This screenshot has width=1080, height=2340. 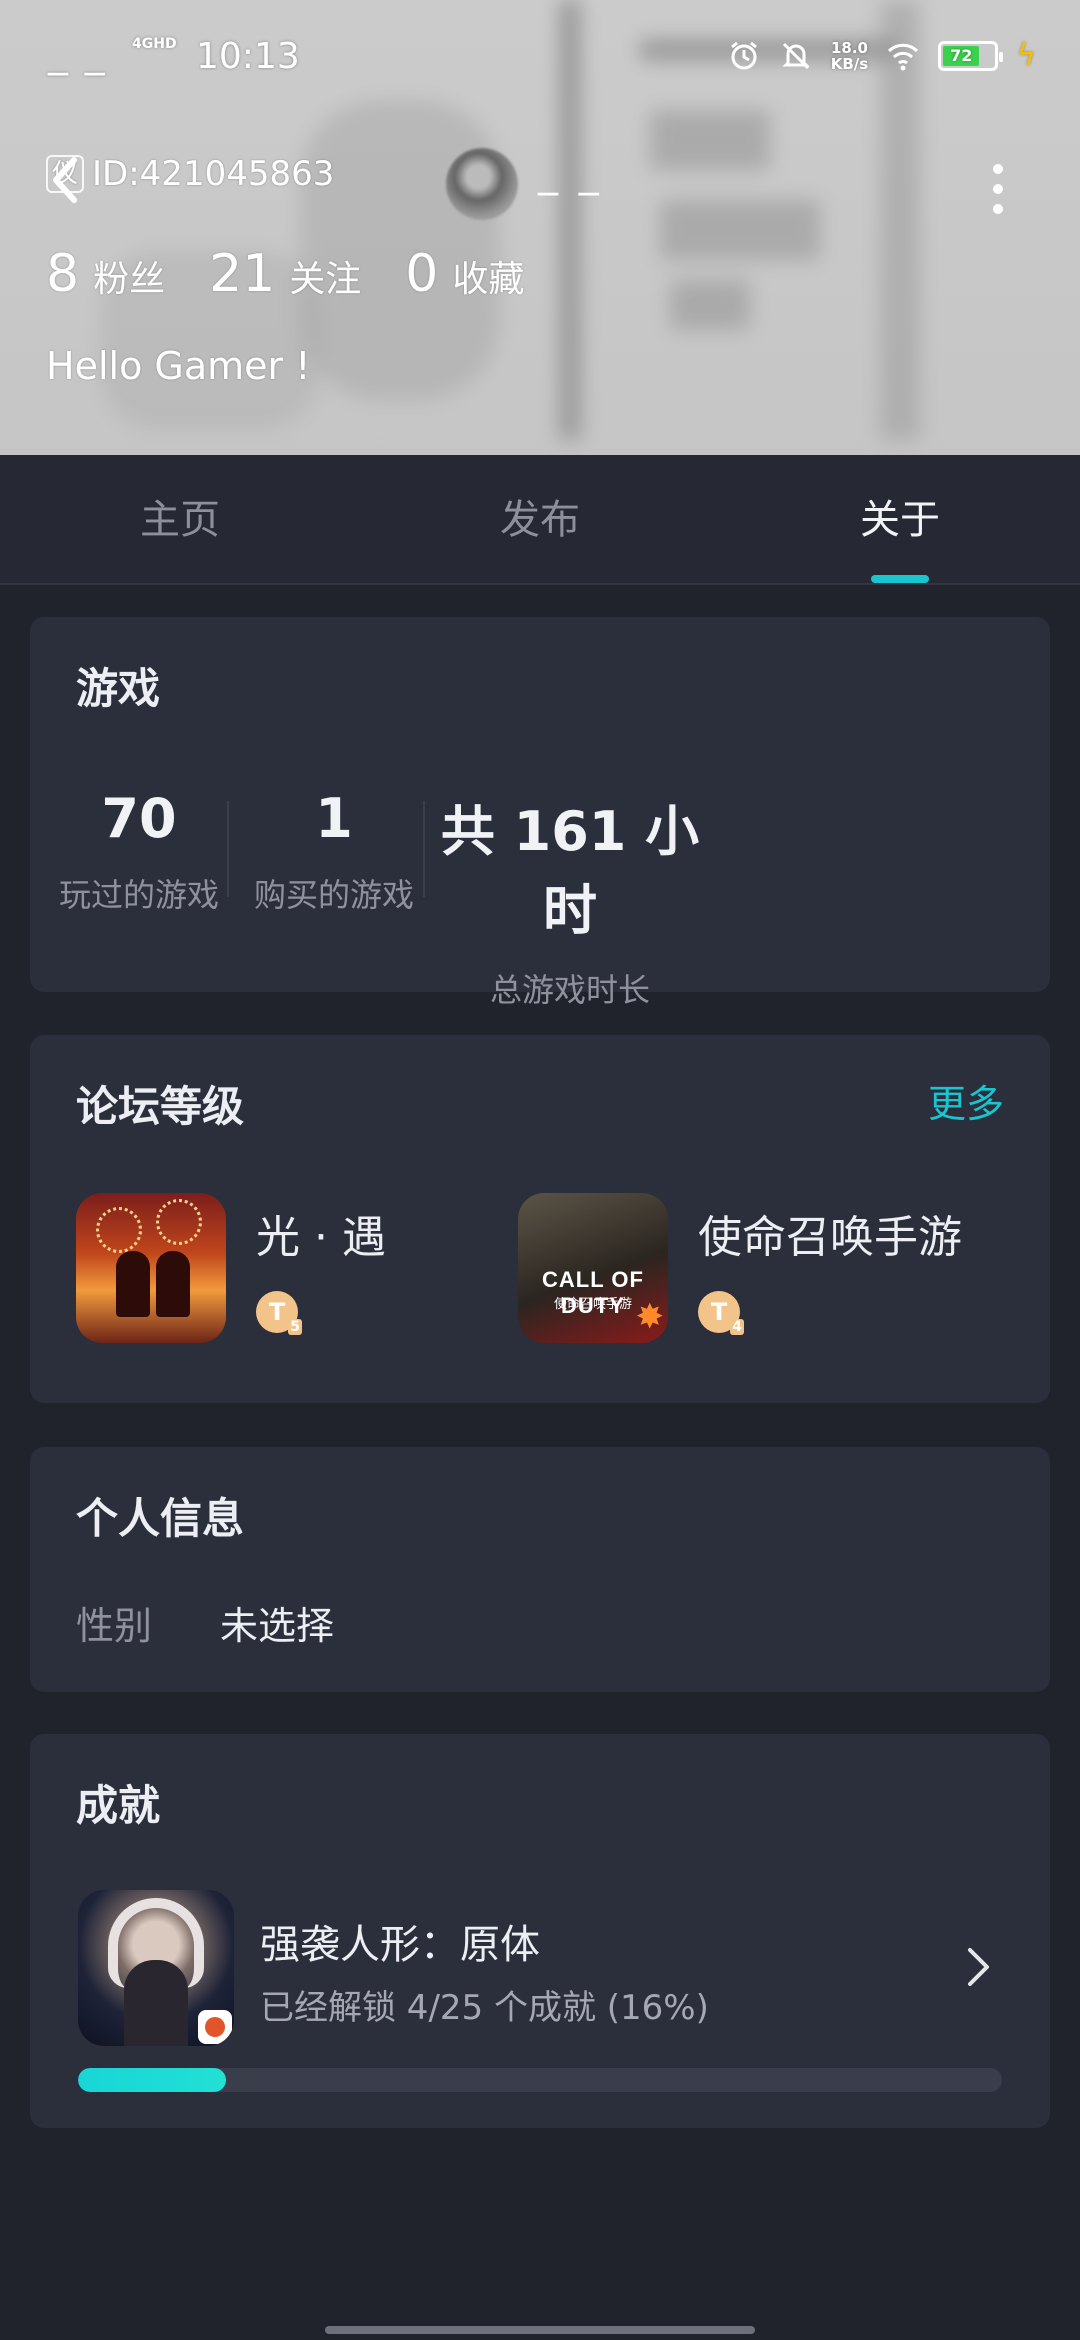 What do you see at coordinates (156, 1968) in the screenshot?
I see `achievement-game-icon` at bounding box center [156, 1968].